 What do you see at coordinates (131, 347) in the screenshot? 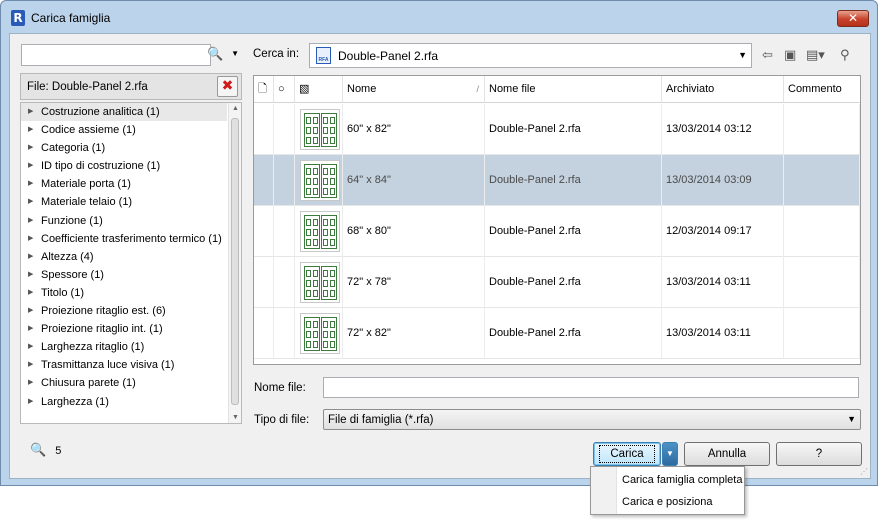
I see `tree-item: ▶ Larghezza ritaglio (1)` at bounding box center [131, 347].